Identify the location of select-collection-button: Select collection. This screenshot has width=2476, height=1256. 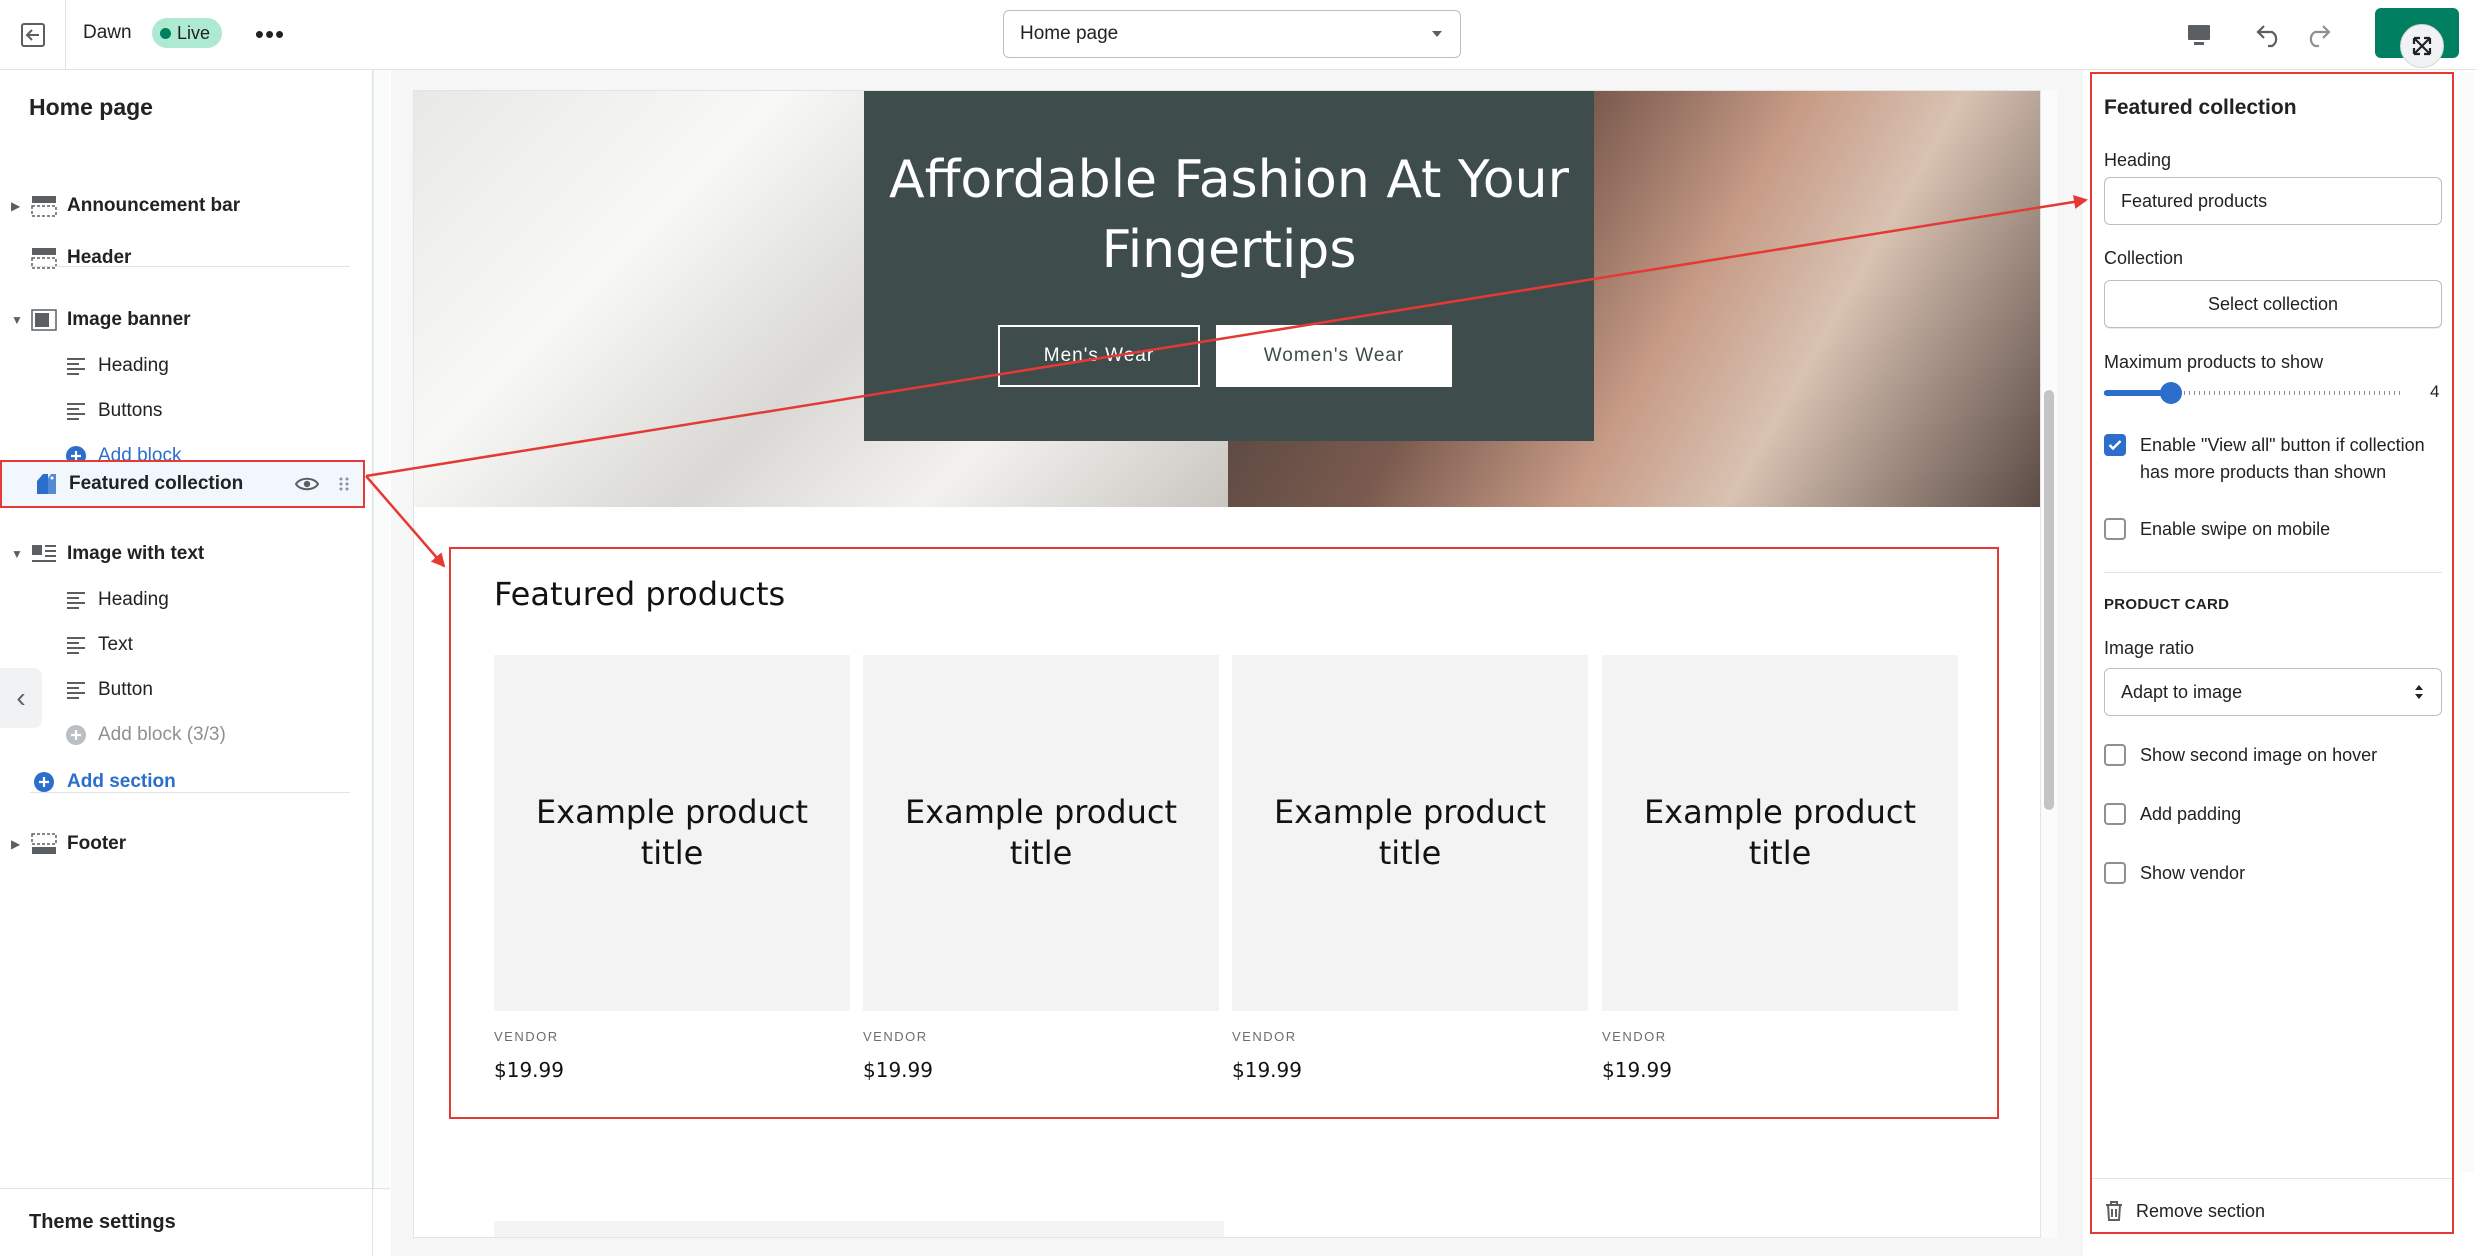
(2273, 304).